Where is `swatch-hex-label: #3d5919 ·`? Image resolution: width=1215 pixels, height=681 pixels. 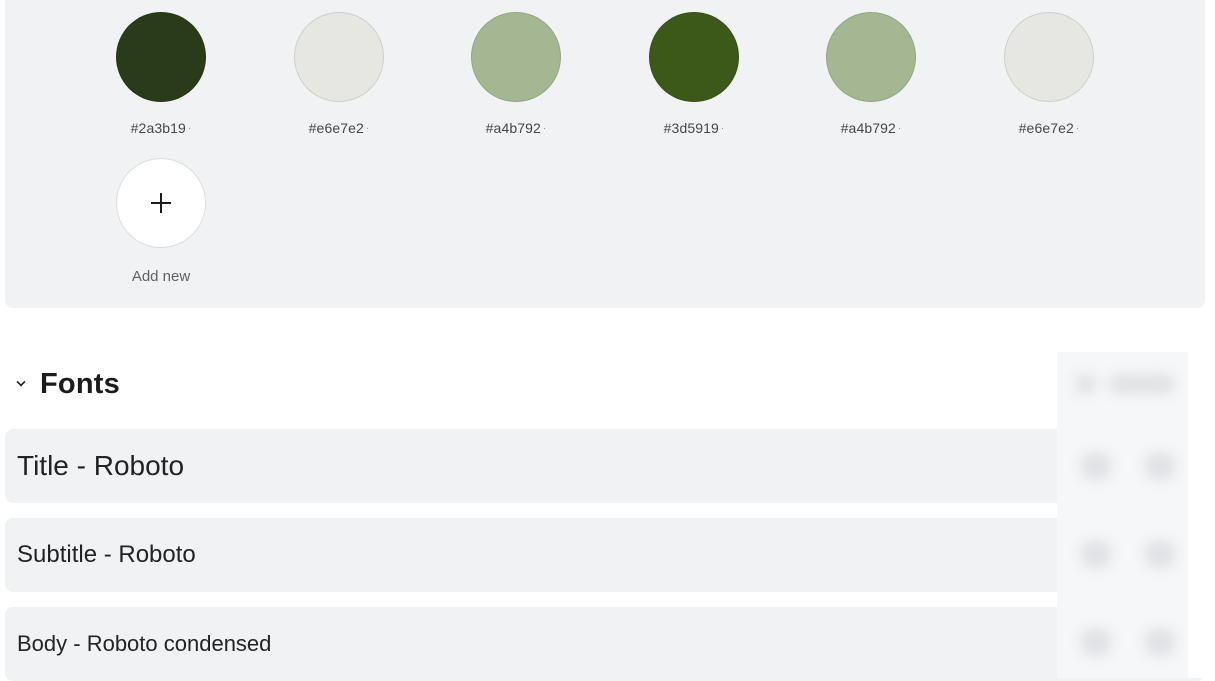
swatch-hex-label: #3d5919 · is located at coordinates (694, 128).